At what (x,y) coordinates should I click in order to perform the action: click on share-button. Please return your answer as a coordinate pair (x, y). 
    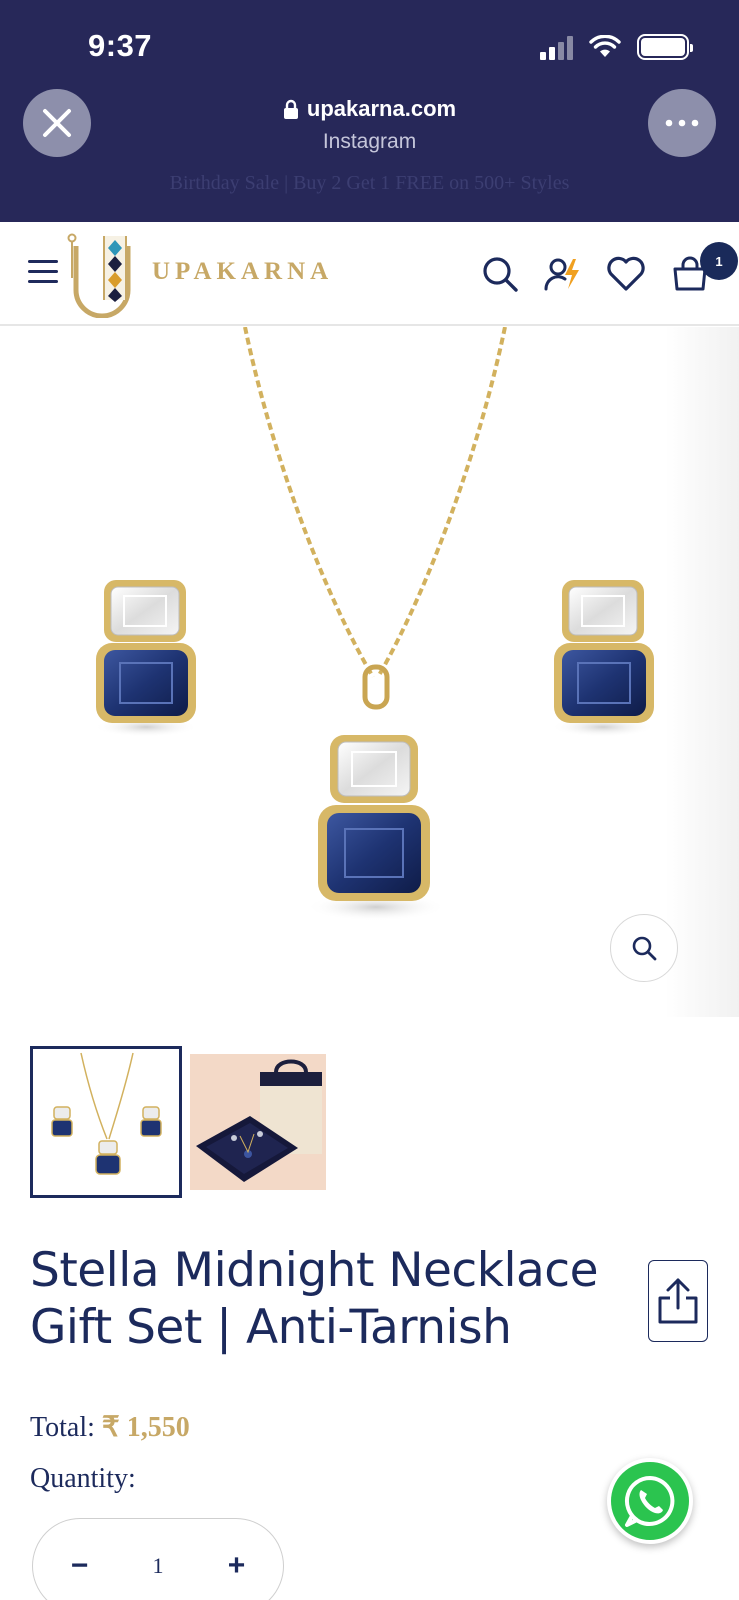
    Looking at the image, I should click on (678, 1301).